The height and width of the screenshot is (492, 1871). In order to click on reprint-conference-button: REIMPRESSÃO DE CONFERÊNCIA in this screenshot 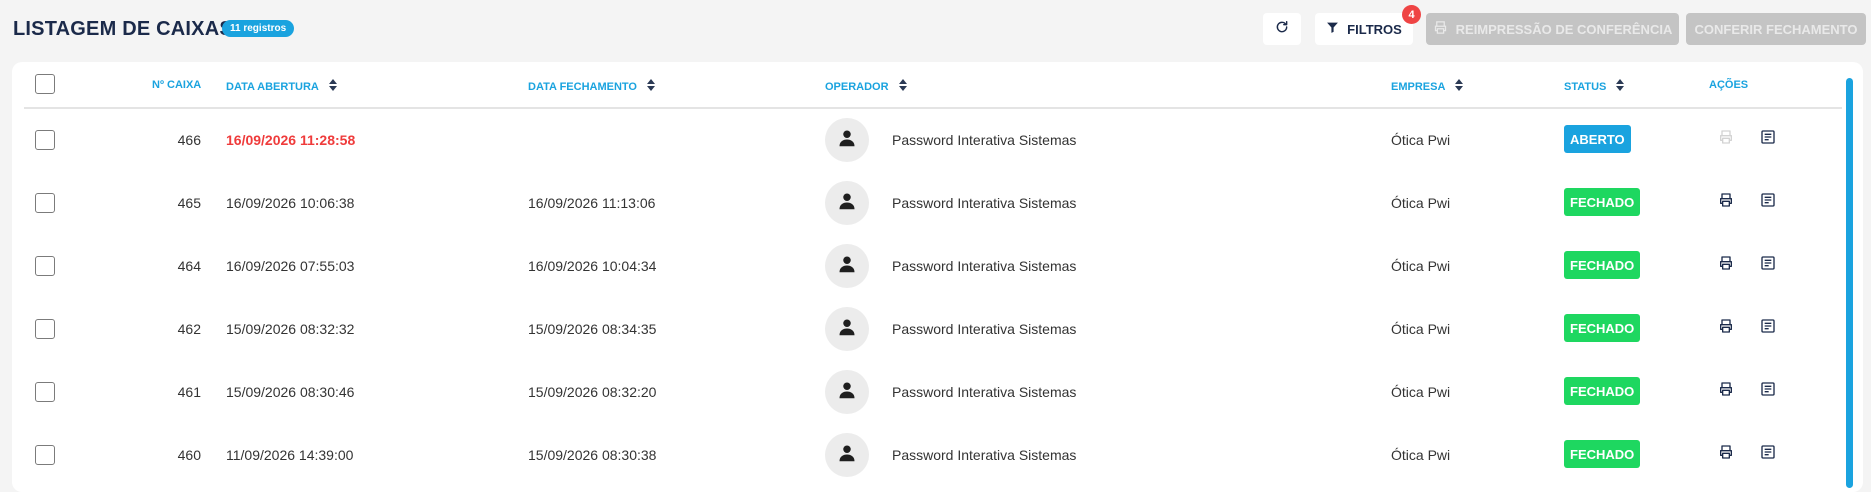, I will do `click(1552, 29)`.